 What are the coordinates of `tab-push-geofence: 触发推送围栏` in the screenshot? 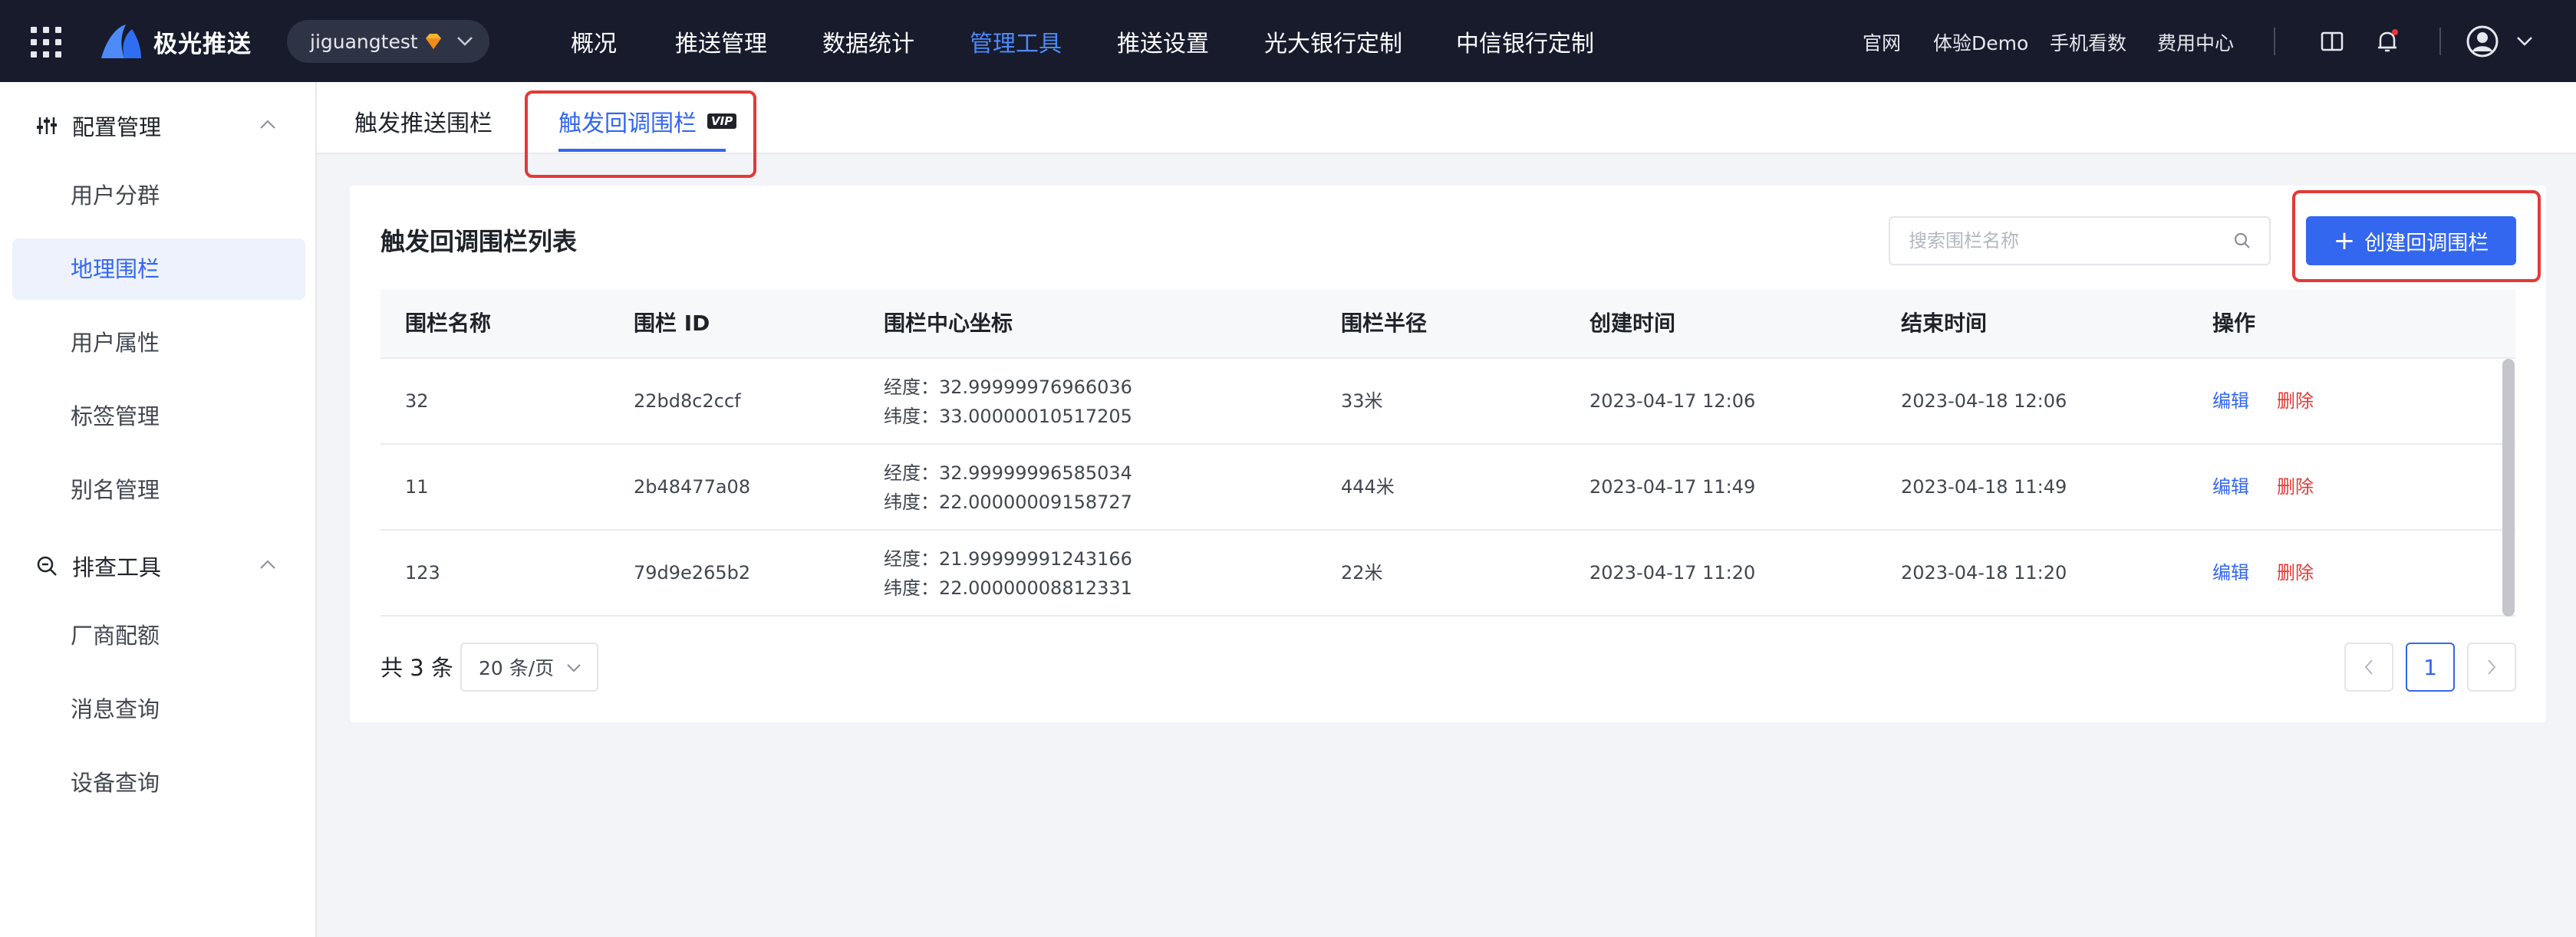 It's located at (423, 121).